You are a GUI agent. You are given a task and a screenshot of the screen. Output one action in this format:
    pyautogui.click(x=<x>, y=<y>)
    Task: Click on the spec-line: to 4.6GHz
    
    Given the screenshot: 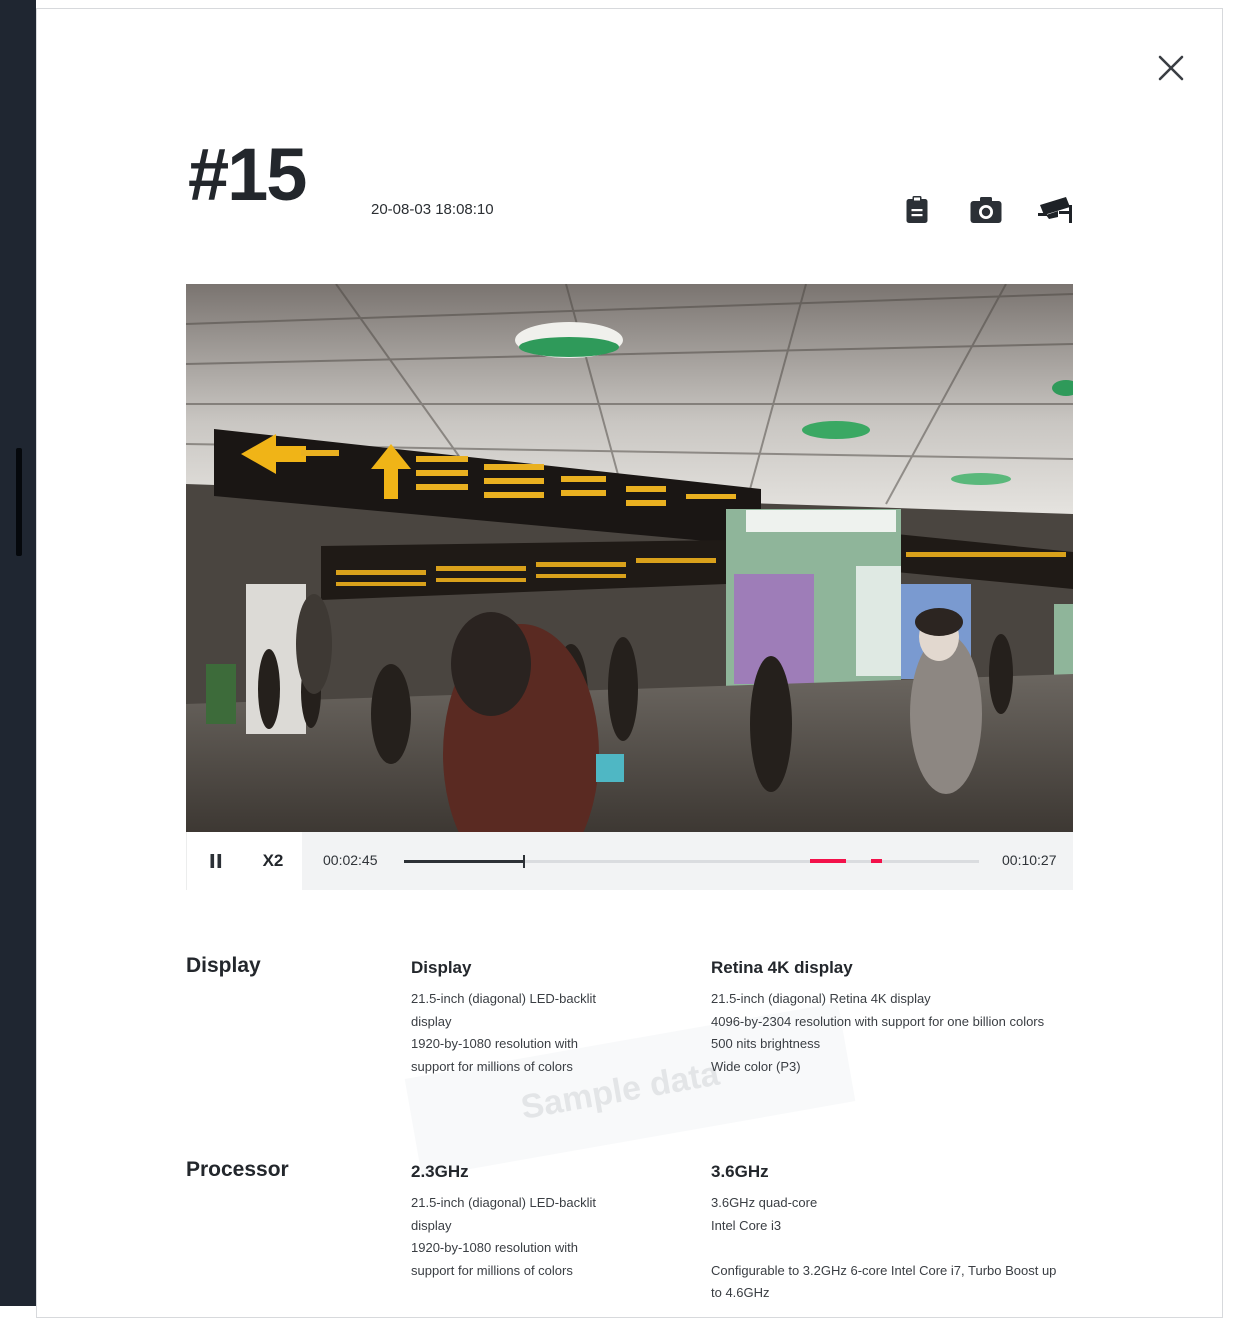 What is the action you would take?
    pyautogui.click(x=740, y=1292)
    